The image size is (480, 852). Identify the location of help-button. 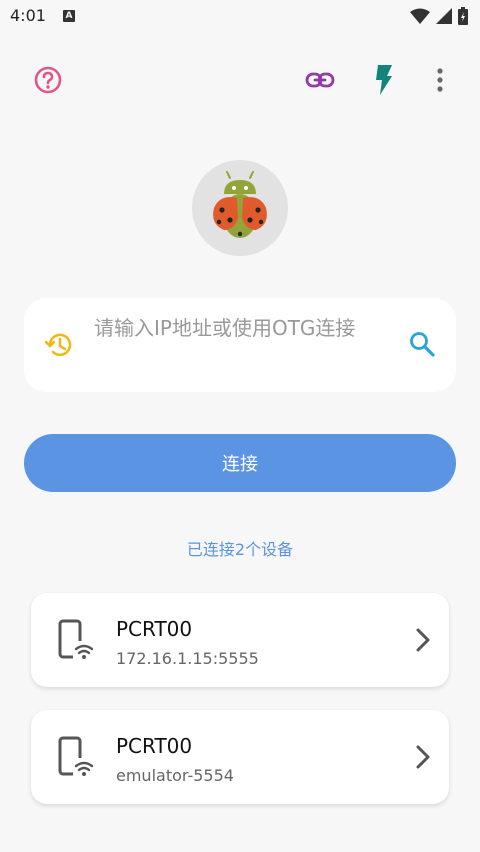
(48, 80).